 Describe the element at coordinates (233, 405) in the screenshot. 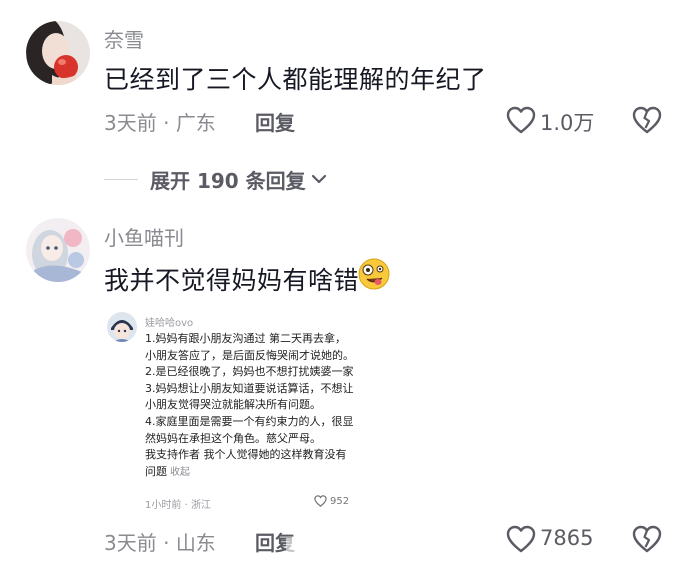

I see `embed-line: 小朋友觉得哭泣就能解决所有问题。` at that location.